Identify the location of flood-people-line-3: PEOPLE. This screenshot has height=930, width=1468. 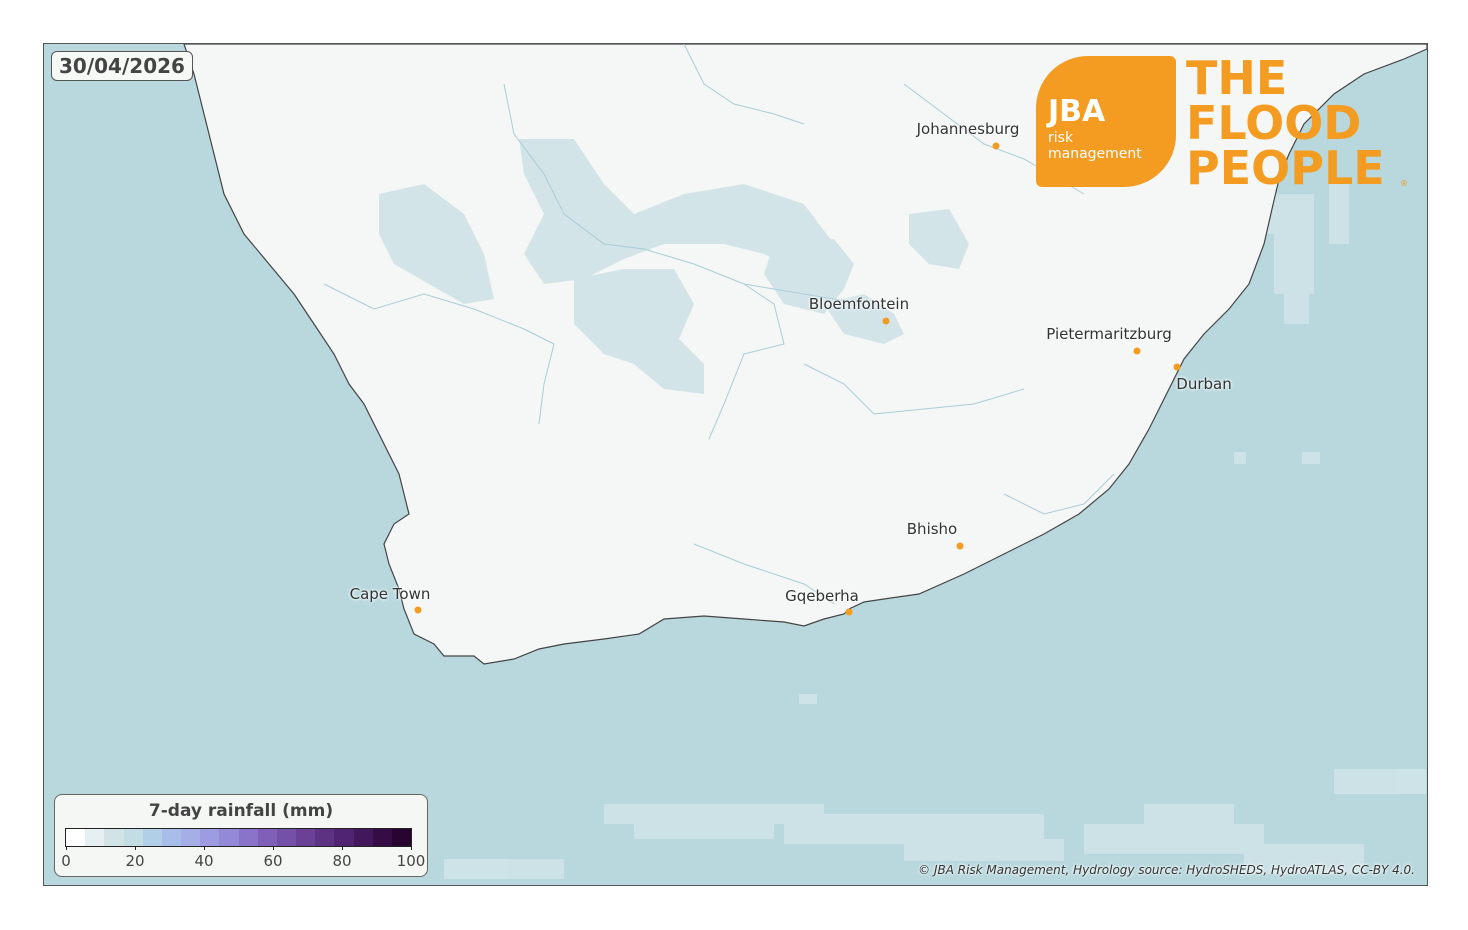
(1285, 168).